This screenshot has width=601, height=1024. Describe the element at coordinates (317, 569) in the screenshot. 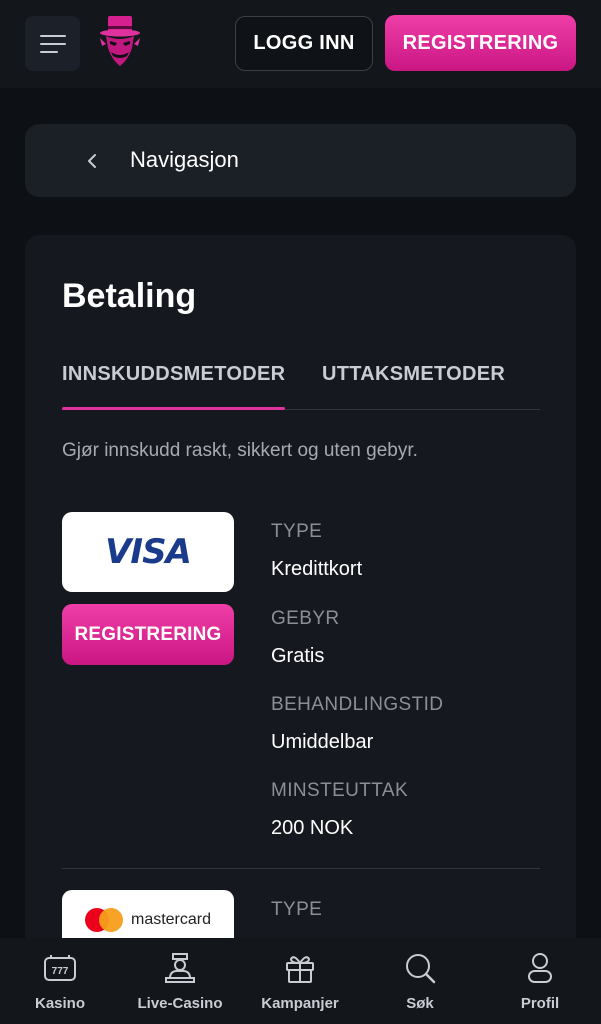

I see `detail-value: Kredittkort` at that location.